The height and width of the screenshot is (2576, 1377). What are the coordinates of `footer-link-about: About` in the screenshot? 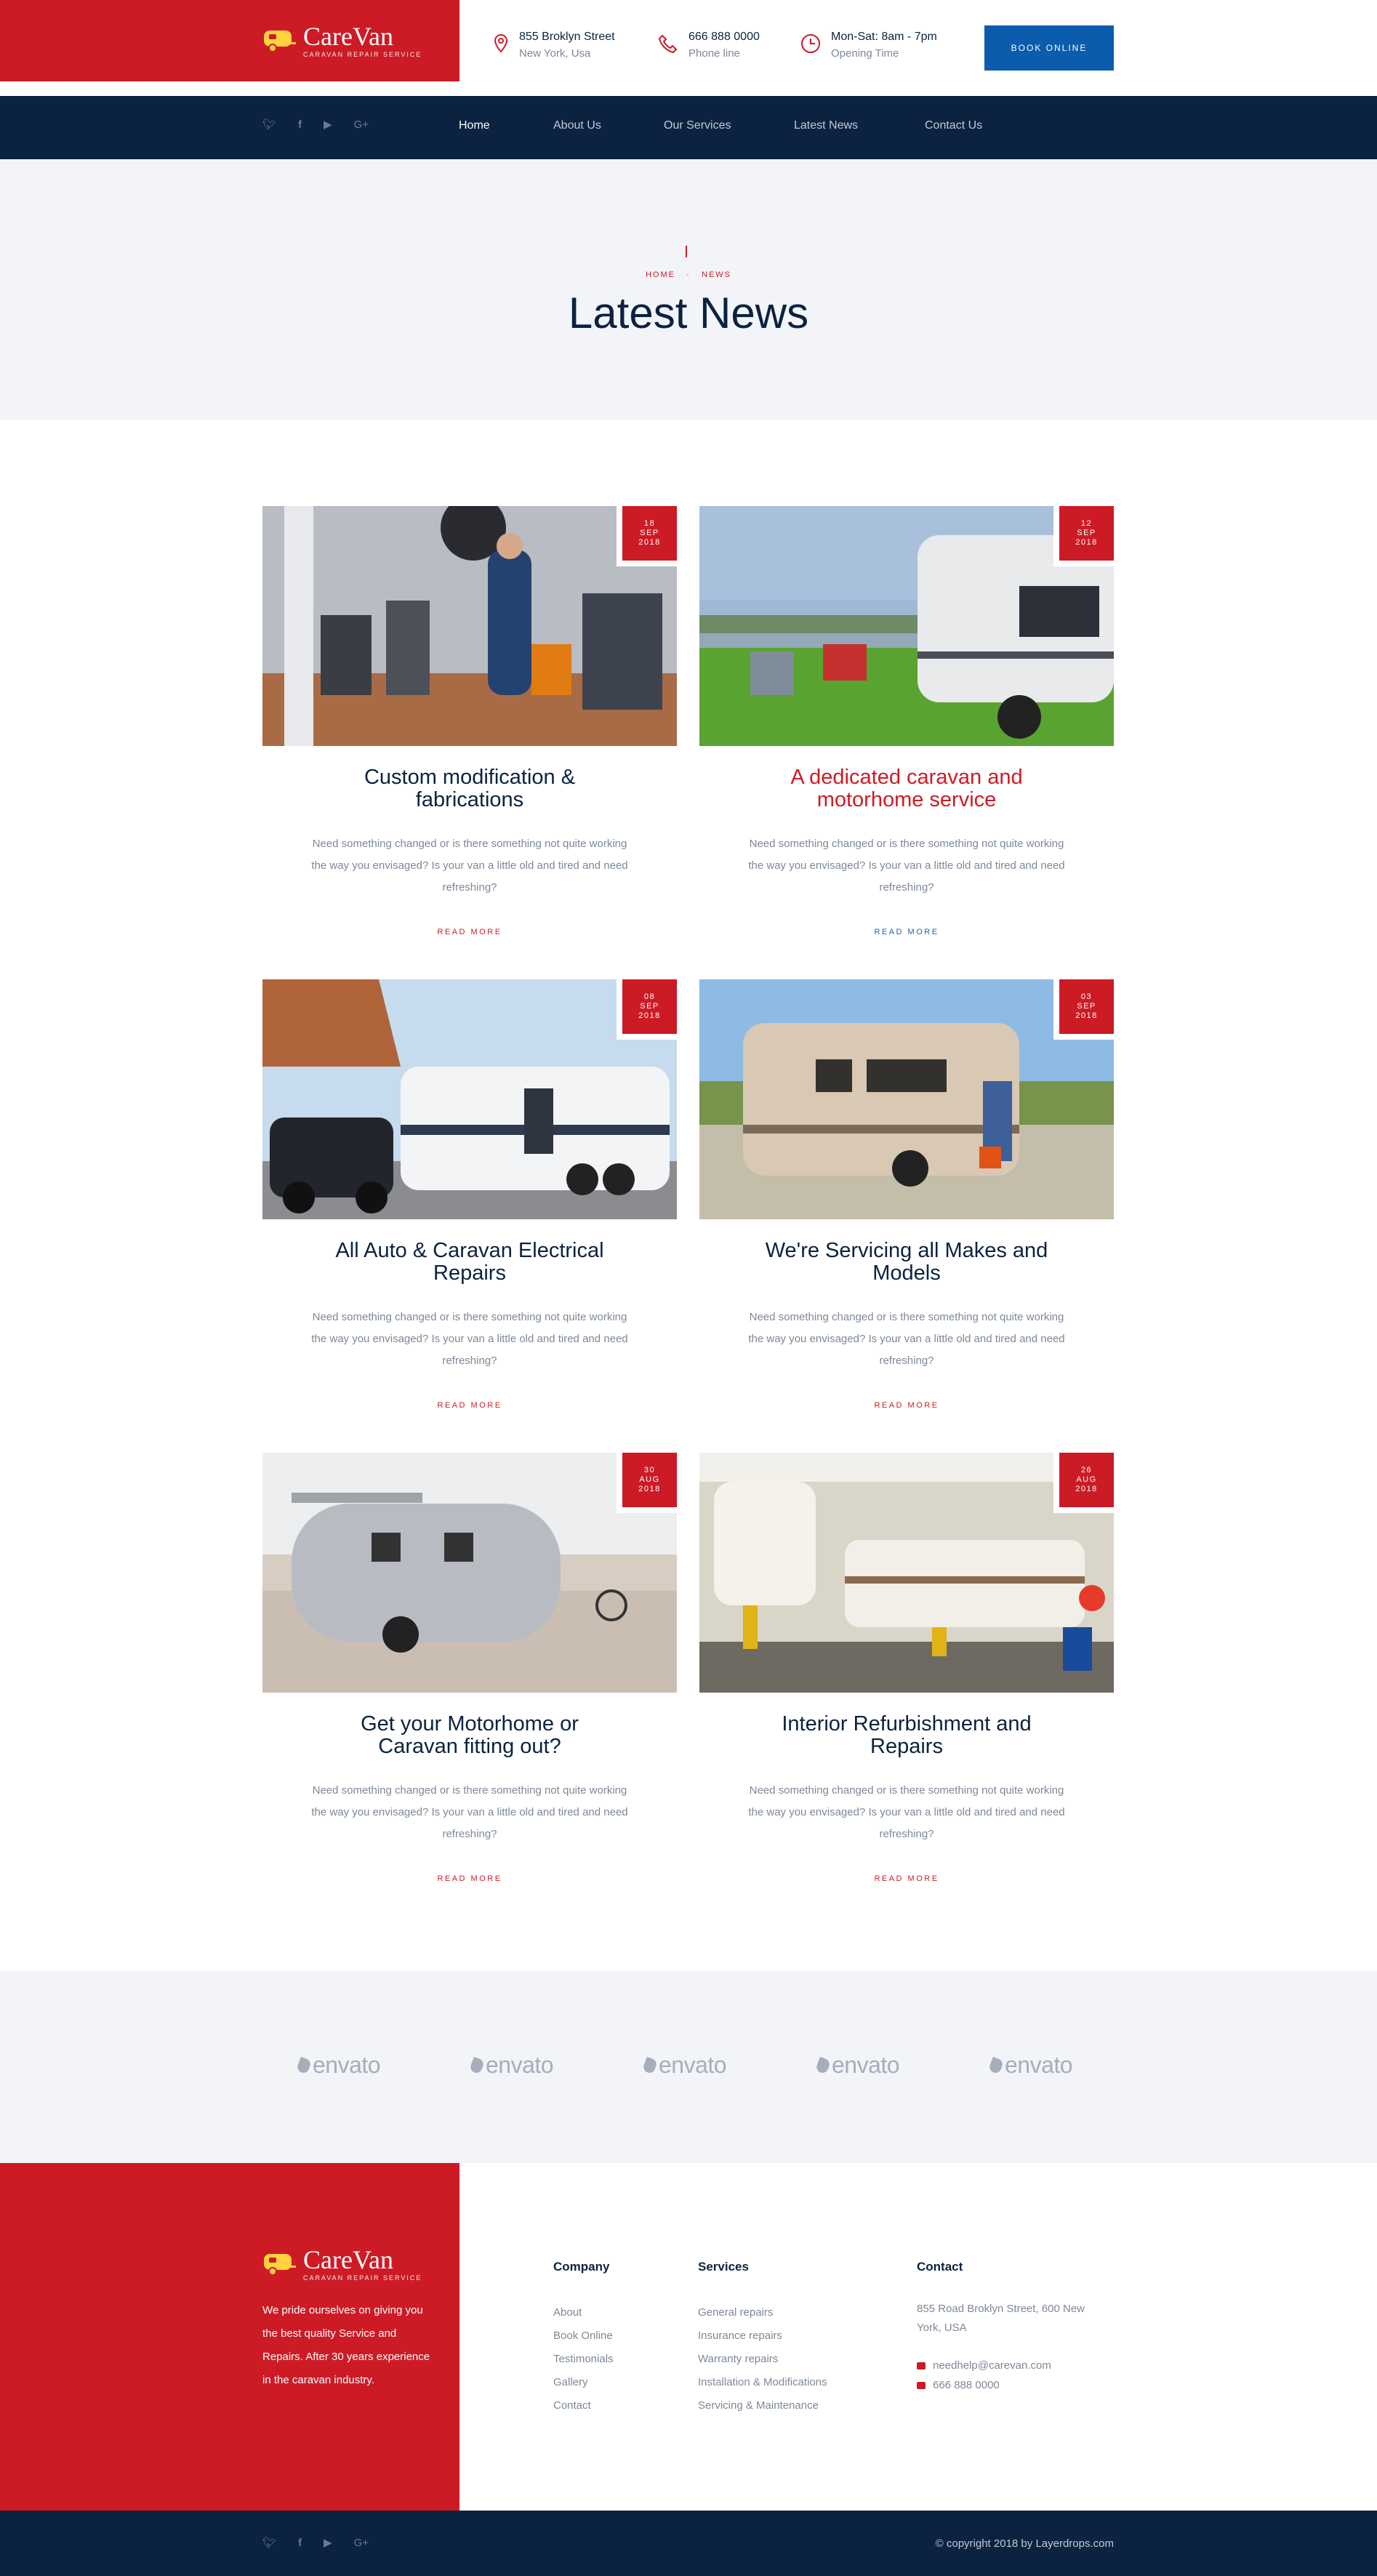 It's located at (583, 2312).